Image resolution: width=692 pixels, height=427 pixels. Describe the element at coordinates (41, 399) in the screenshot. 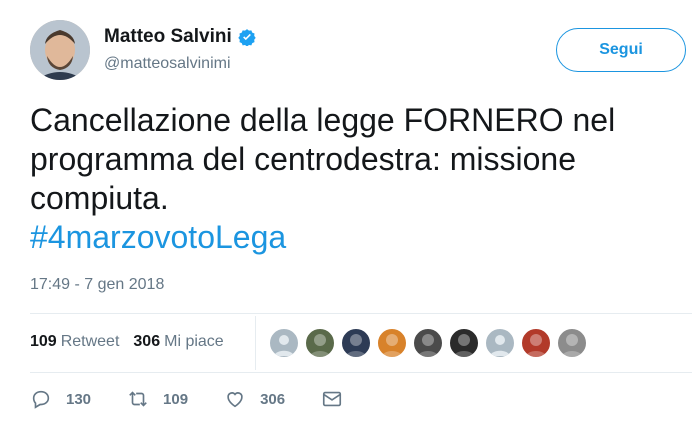

I see `reply-icon` at that location.